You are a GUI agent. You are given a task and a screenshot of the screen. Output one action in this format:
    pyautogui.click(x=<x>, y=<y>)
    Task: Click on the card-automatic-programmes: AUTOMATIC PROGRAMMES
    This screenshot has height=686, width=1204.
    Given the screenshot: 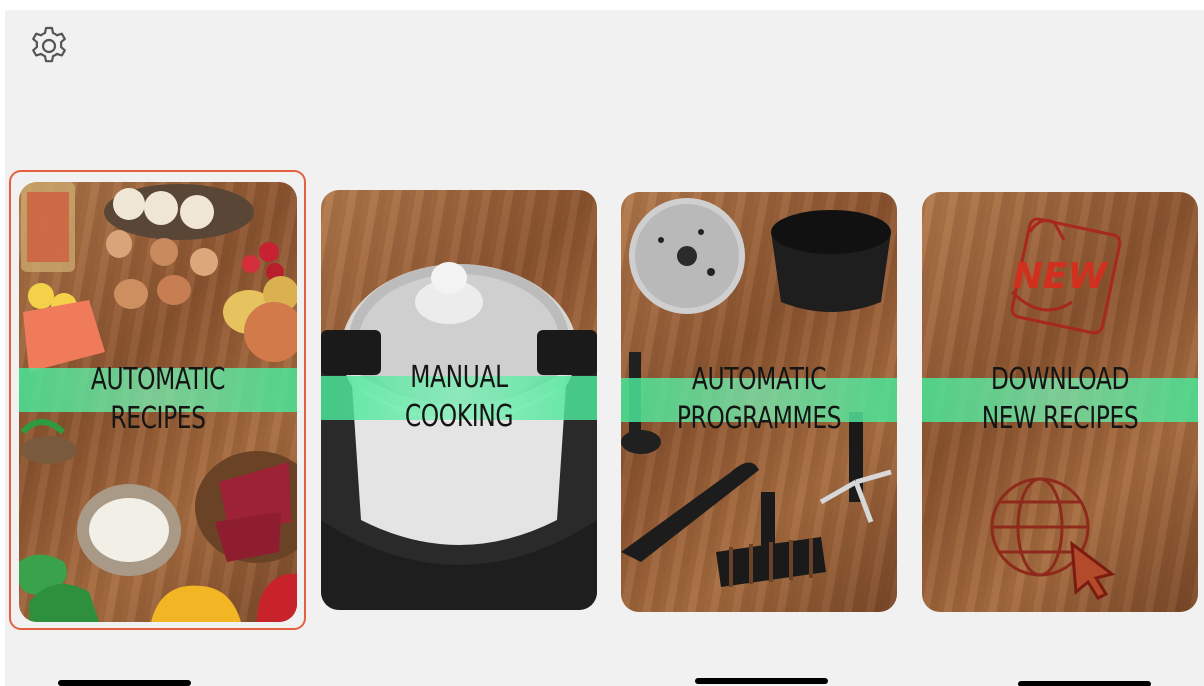 What is the action you would take?
    pyautogui.click(x=759, y=402)
    